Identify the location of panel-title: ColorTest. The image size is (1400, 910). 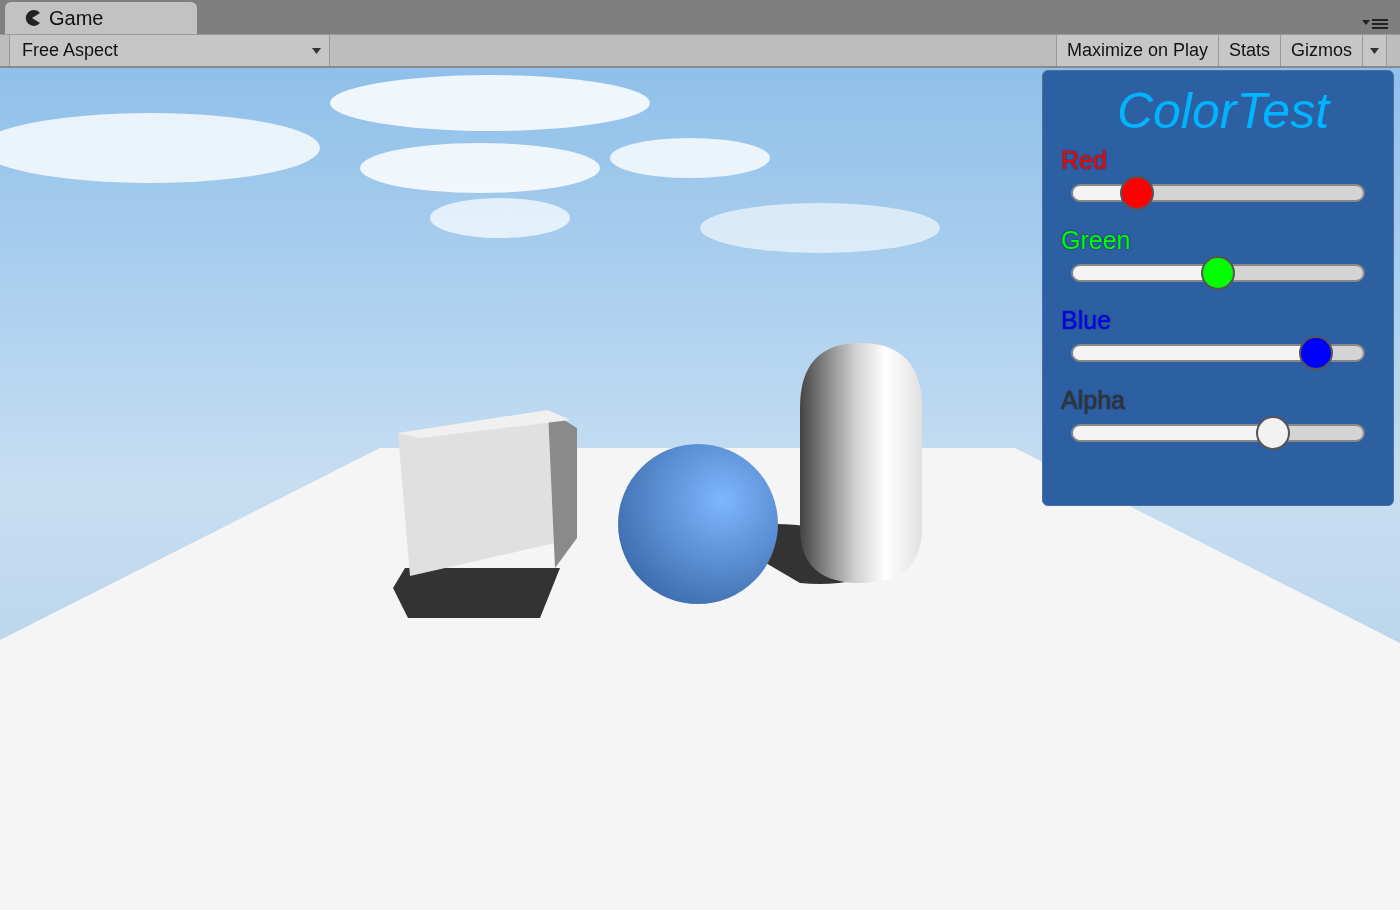
(1223, 111).